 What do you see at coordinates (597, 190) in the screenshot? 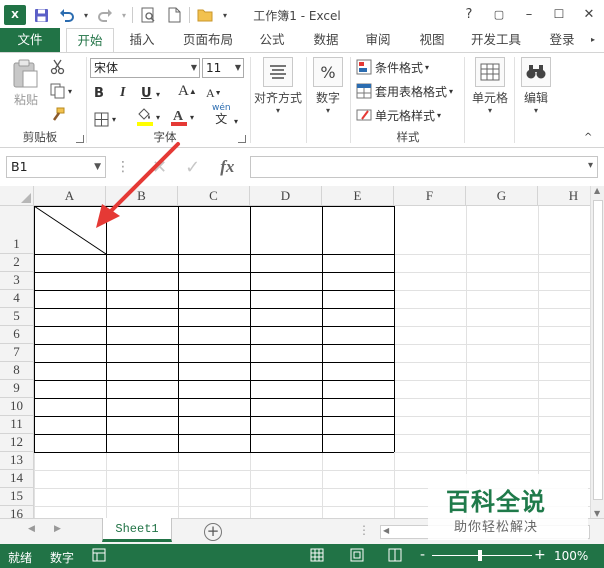
I see `scroll-up-icon: ▲` at bounding box center [597, 190].